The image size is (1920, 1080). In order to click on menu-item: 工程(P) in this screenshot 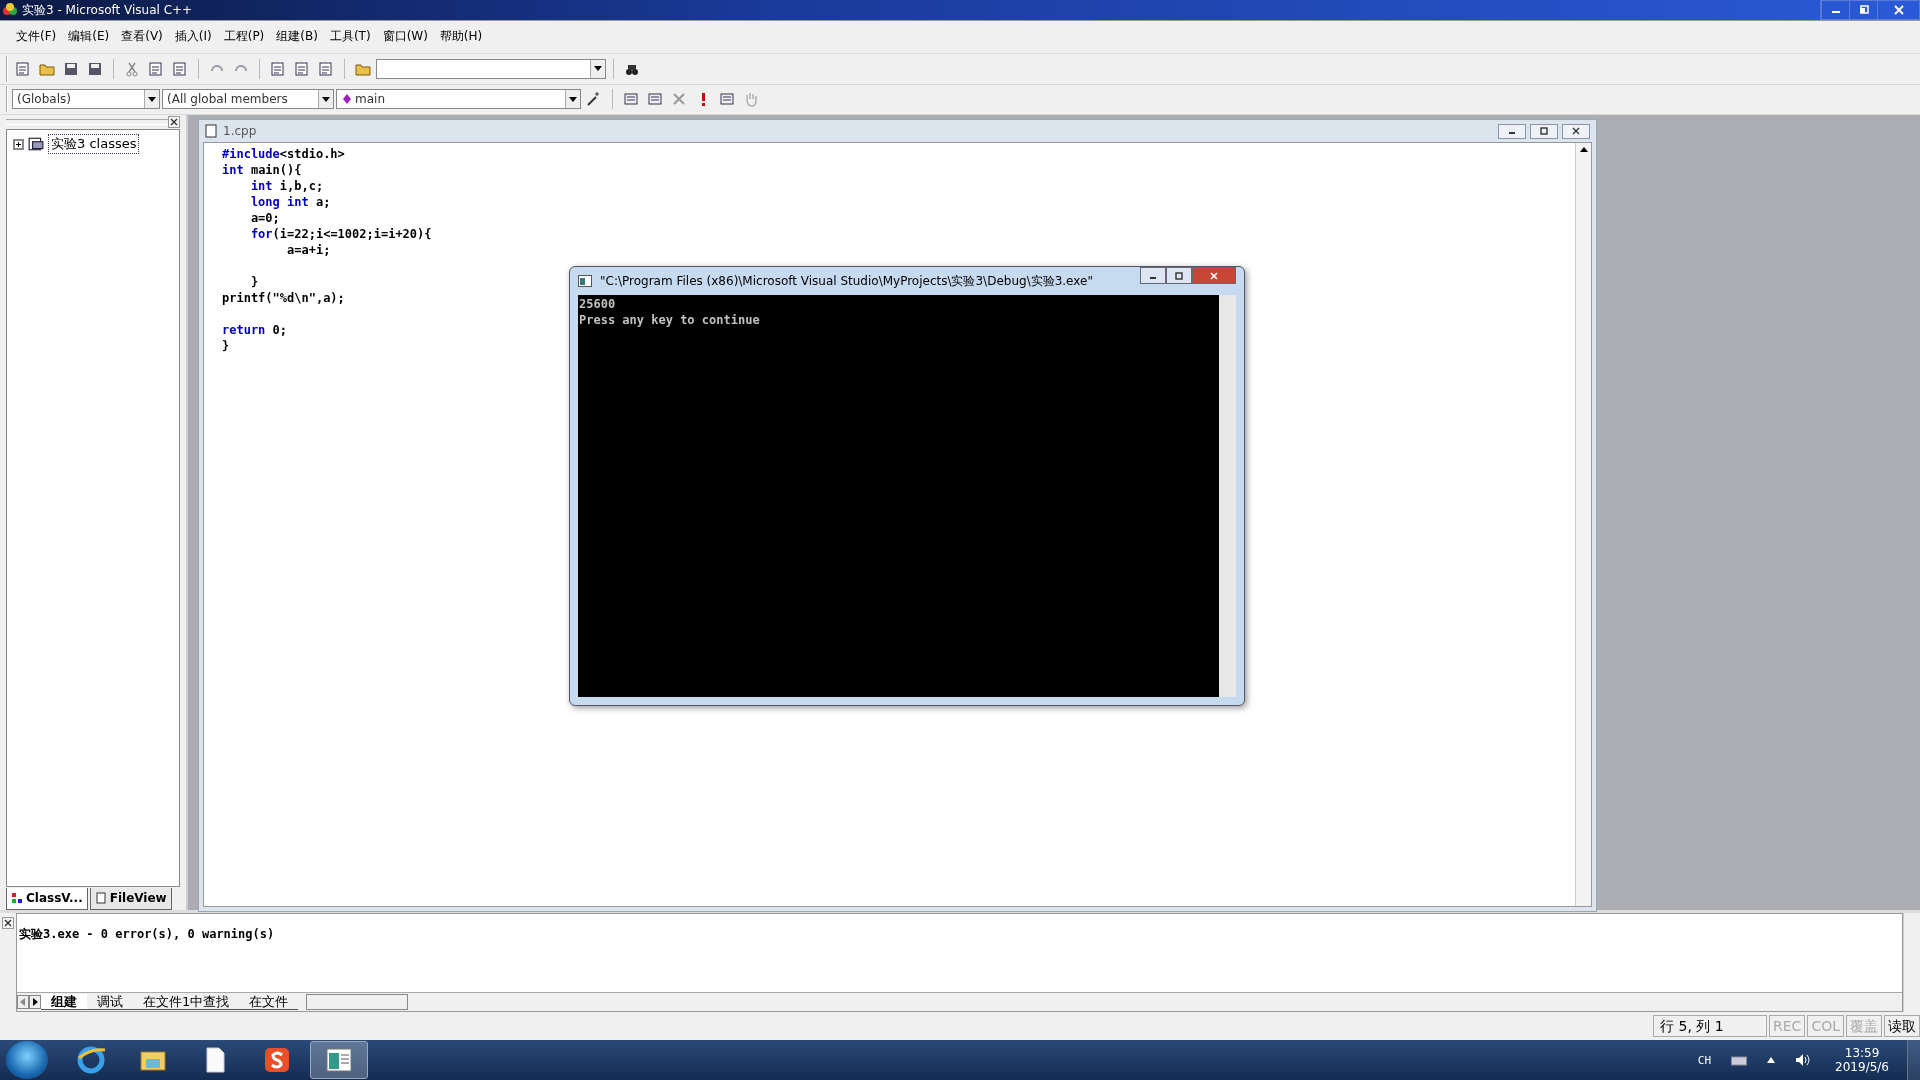, I will do `click(244, 37)`.